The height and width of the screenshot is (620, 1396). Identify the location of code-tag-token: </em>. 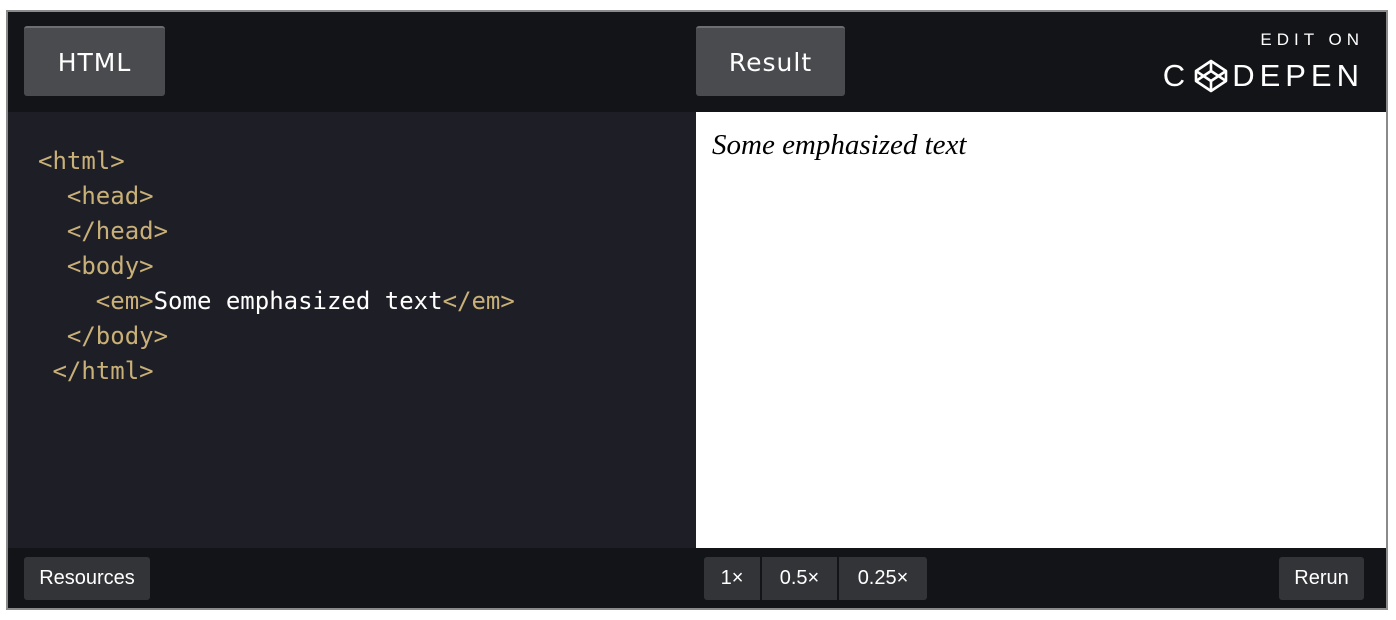
(478, 301).